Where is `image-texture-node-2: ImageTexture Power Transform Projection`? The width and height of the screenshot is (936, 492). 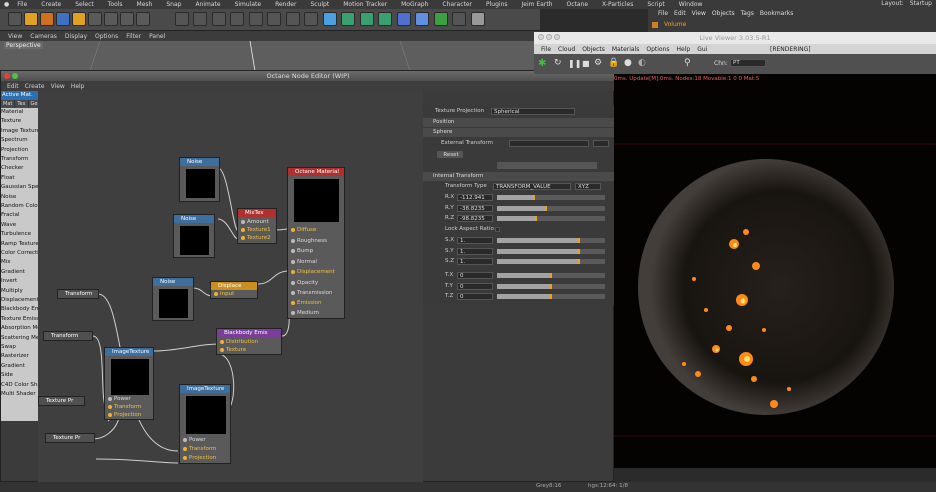 image-texture-node-2: ImageTexture Power Transform Projection is located at coordinates (205, 424).